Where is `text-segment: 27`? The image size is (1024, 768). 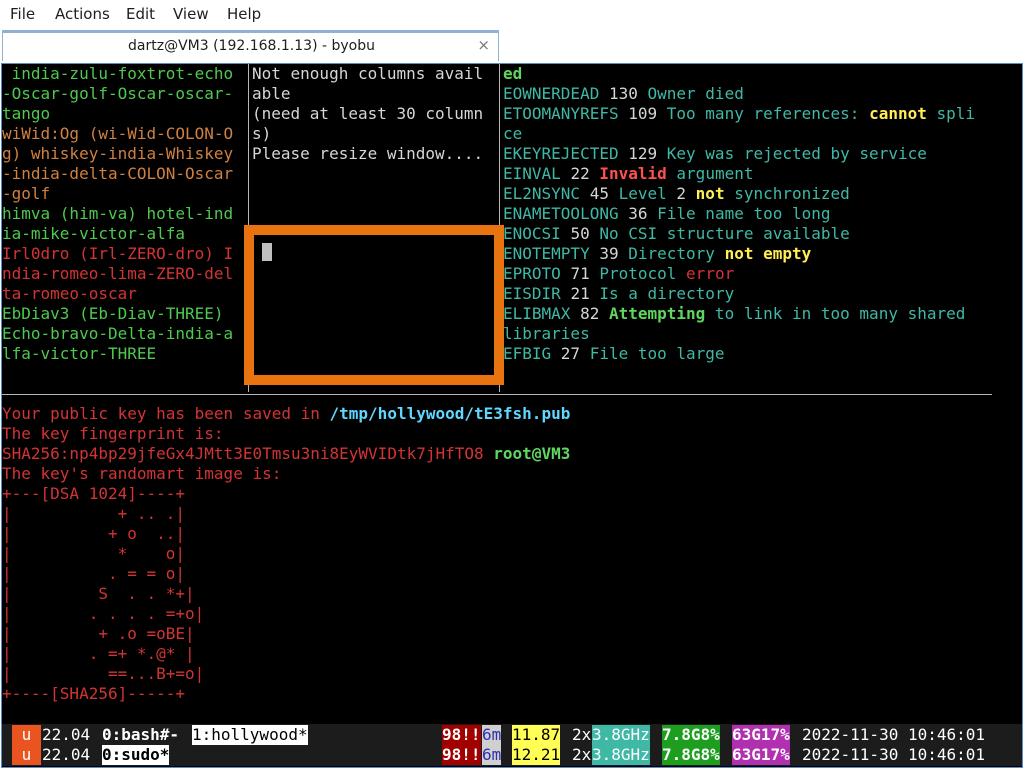 text-segment: 27 is located at coordinates (575, 353).